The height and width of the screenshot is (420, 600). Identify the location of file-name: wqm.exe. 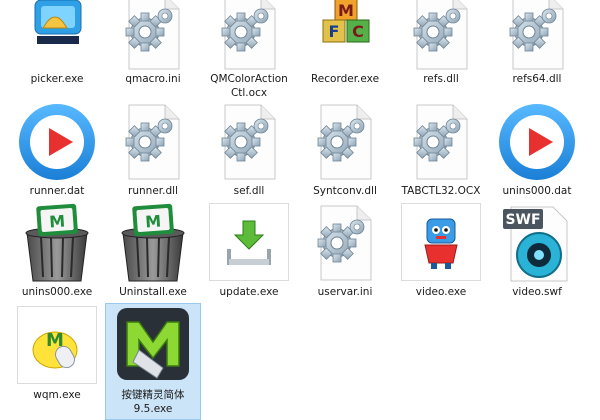
(57, 395).